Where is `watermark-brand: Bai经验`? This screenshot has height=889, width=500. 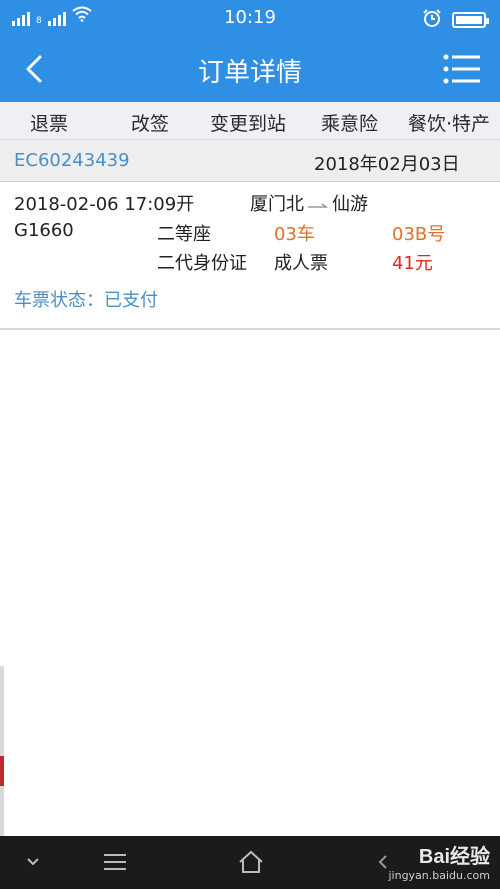 watermark-brand: Bai经验 is located at coordinates (454, 857).